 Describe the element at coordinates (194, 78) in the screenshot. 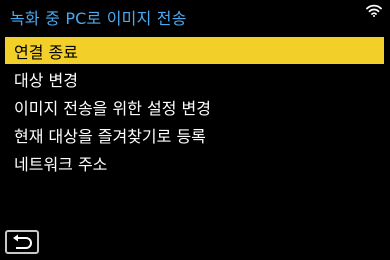

I see `menu-item-change-destination: 대상 변경` at that location.